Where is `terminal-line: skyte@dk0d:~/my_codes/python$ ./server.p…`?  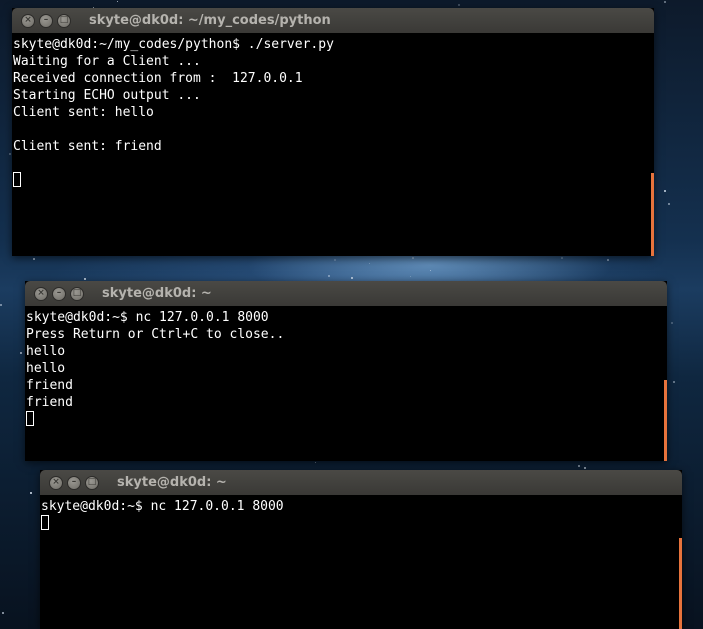 terminal-line: skyte@dk0d:~/my_codes/python$ ./server.p… is located at coordinates (173, 44).